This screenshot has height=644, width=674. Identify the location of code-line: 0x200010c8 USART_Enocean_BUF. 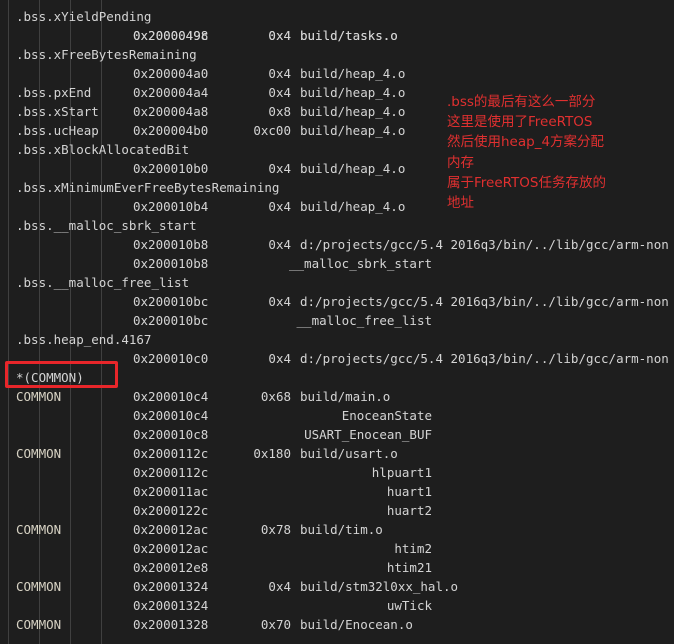
(337, 434).